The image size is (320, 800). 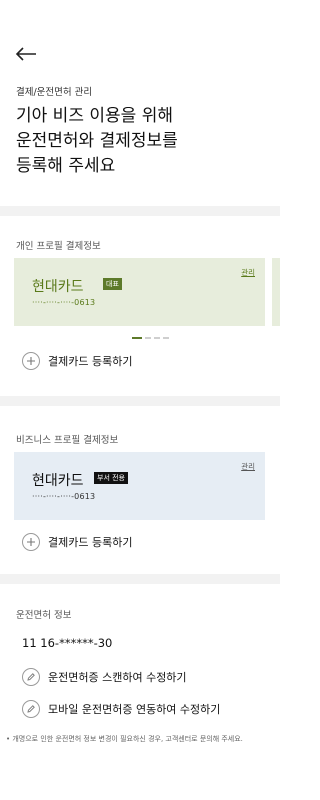 I want to click on department-only-badge: 부서 전용, so click(x=111, y=478).